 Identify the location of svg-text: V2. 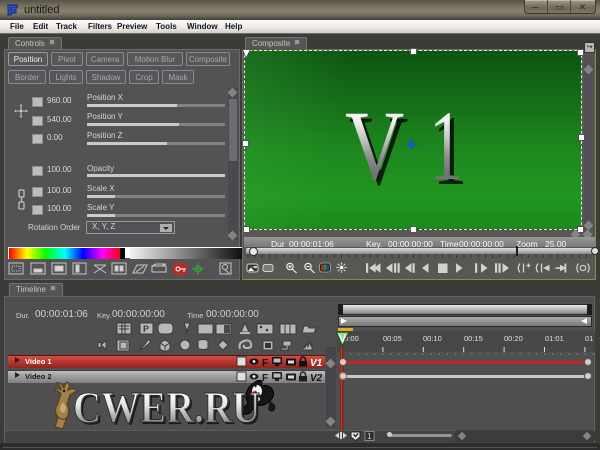
(316, 378).